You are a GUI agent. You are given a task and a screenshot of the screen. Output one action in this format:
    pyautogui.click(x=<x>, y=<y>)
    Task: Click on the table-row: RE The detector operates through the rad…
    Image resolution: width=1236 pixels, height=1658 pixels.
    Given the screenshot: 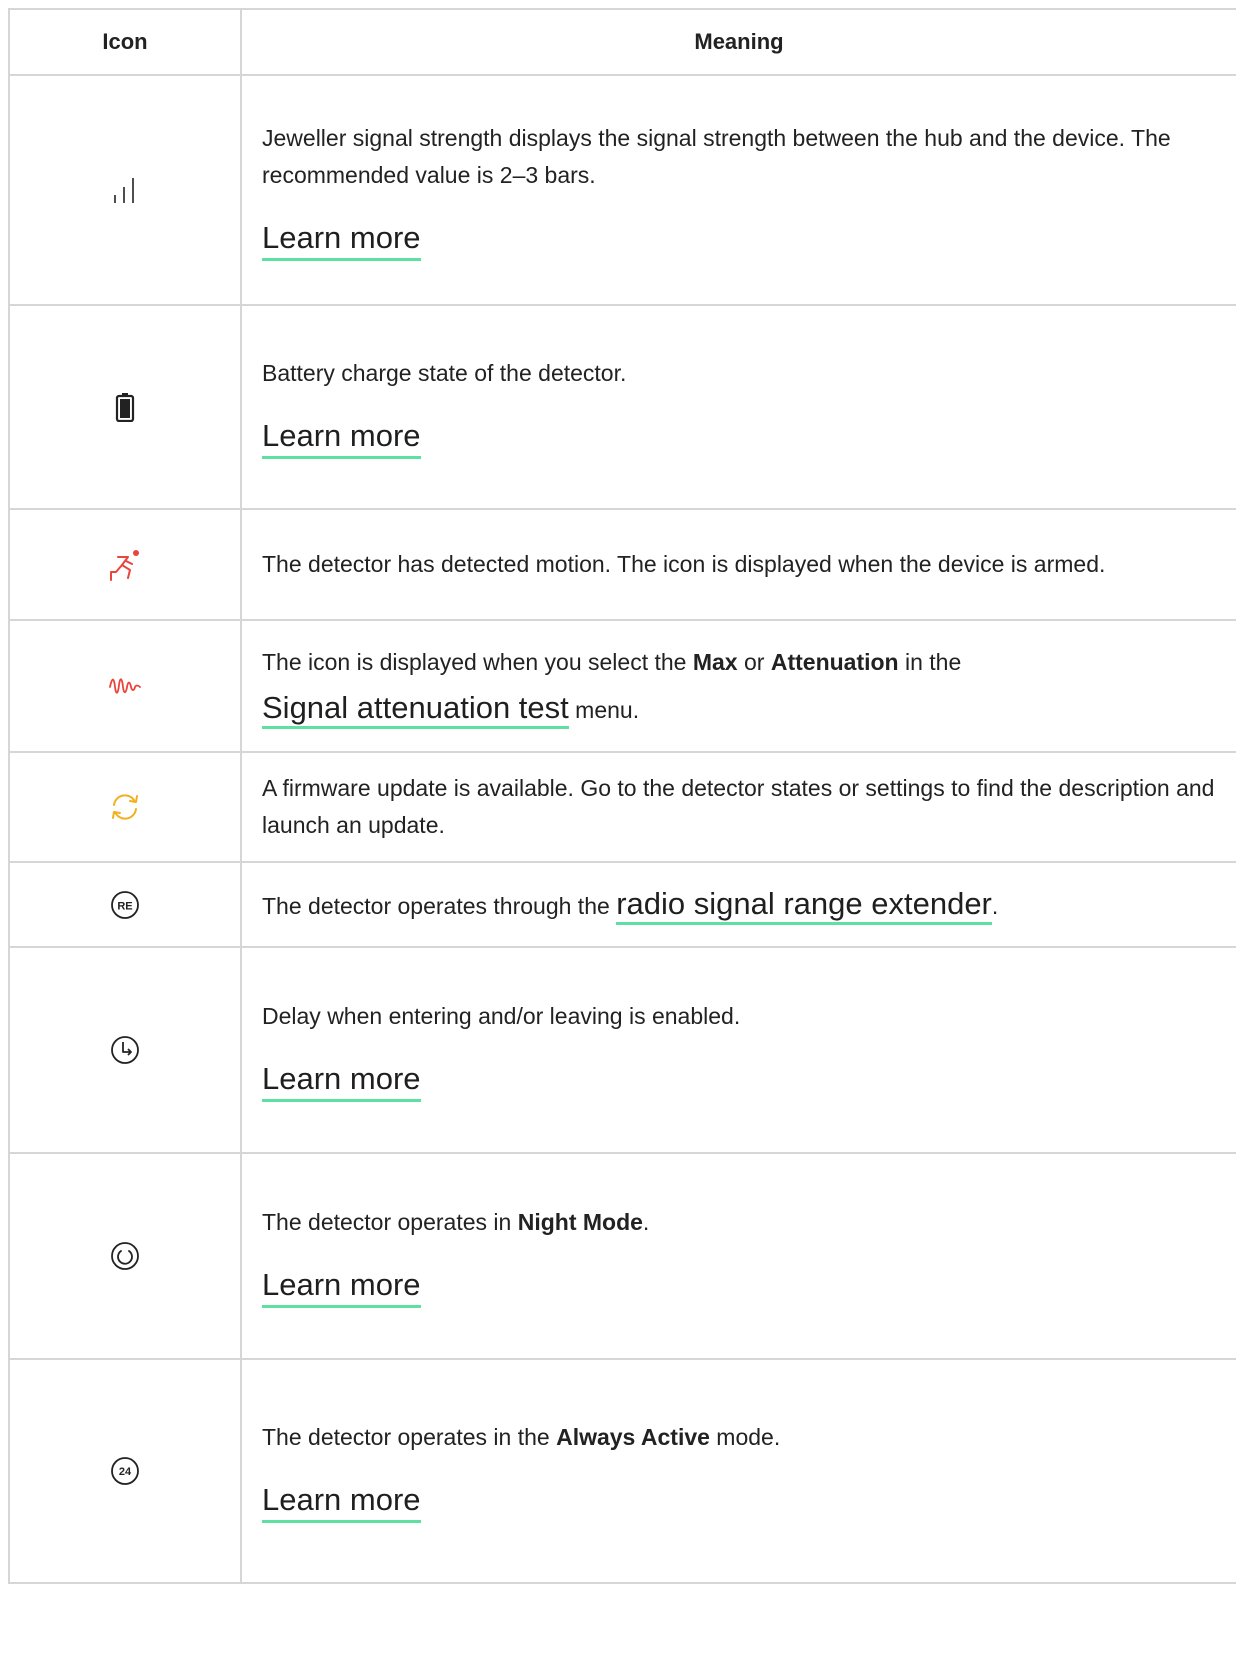 What is the action you would take?
    pyautogui.click(x=622, y=904)
    